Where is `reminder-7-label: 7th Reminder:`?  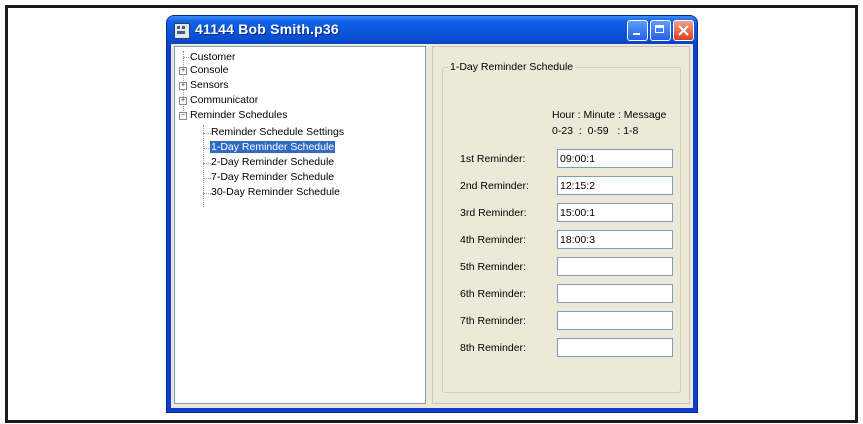 reminder-7-label: 7th Reminder: is located at coordinates (493, 321).